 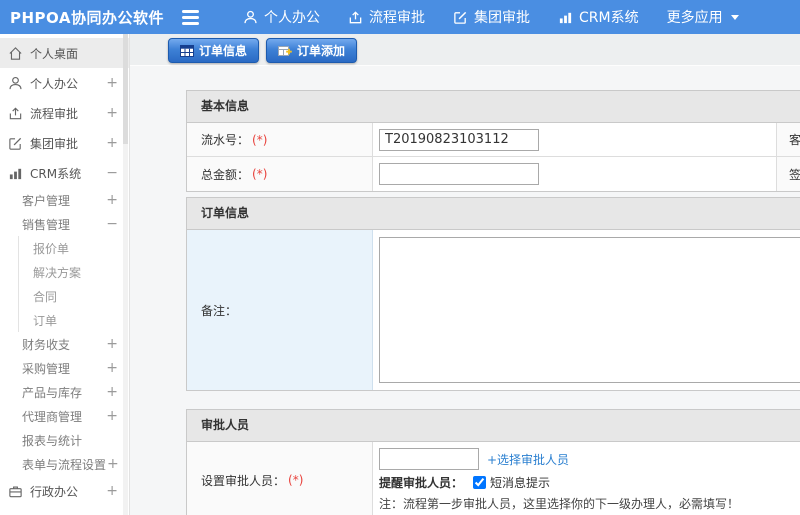 I want to click on tab-order-info: 订单信息, so click(x=214, y=50).